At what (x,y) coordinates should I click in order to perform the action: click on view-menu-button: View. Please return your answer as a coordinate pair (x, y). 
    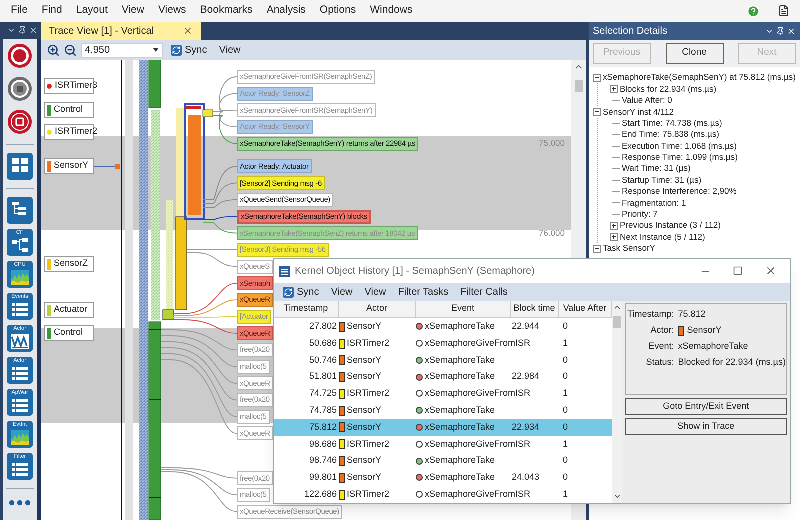
    Looking at the image, I should click on (230, 50).